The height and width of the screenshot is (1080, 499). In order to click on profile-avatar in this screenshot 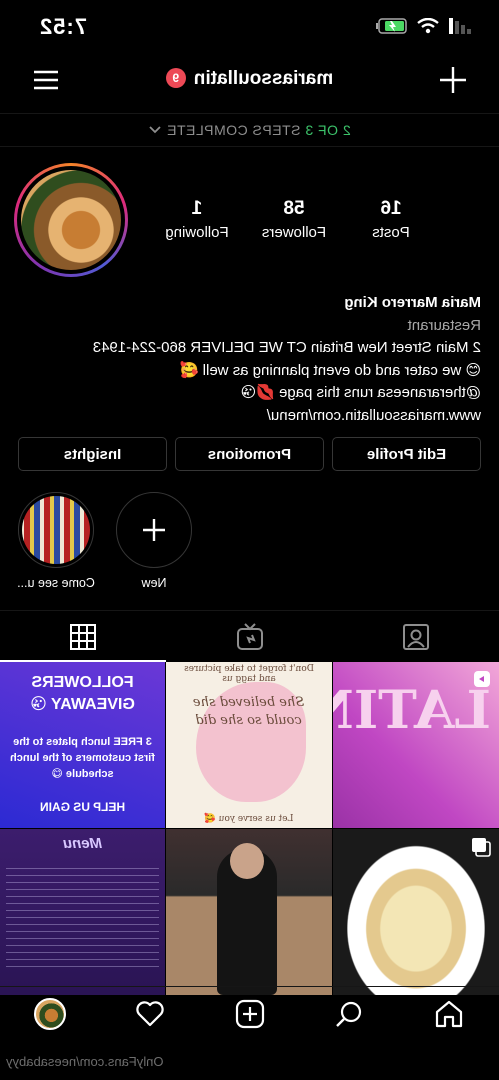, I will do `click(71, 220)`.